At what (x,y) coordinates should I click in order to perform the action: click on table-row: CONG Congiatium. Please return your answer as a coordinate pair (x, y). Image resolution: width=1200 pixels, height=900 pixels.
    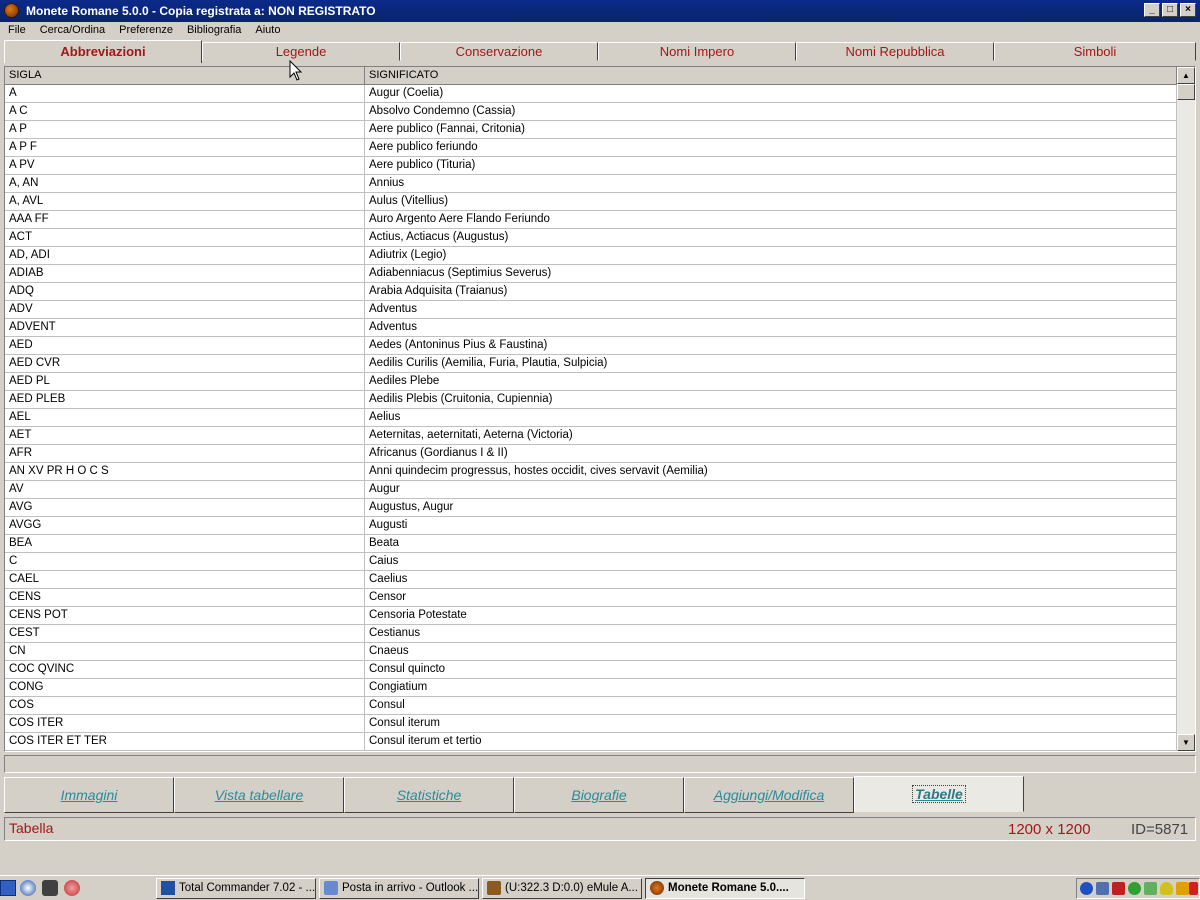
    Looking at the image, I should click on (591, 688).